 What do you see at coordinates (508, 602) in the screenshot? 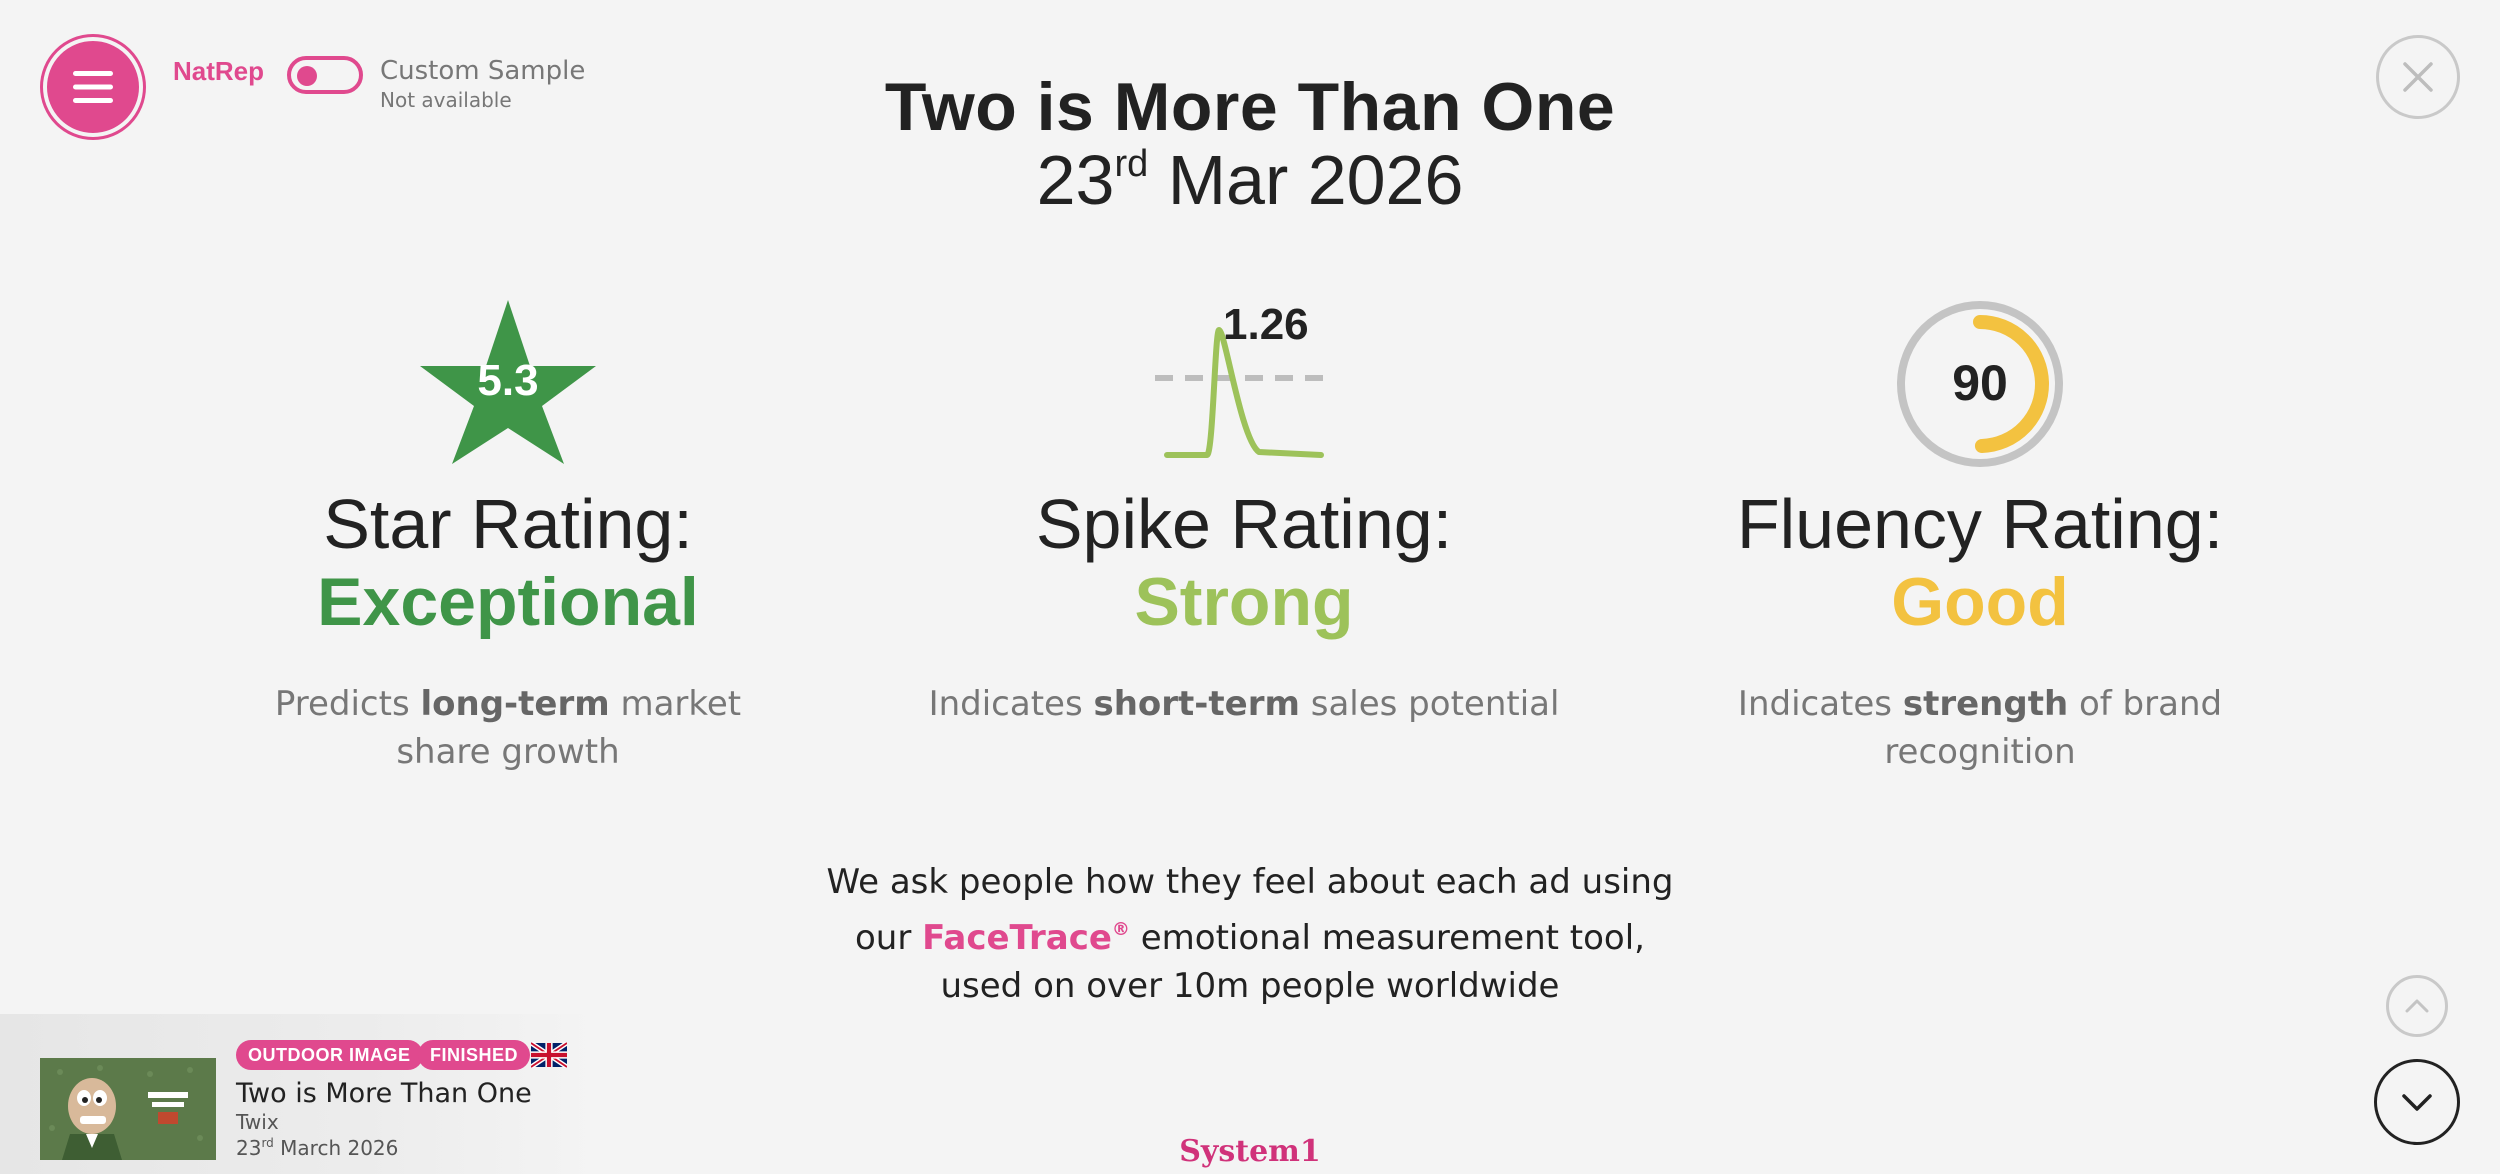
I see `star-rating-value: Exceptional` at bounding box center [508, 602].